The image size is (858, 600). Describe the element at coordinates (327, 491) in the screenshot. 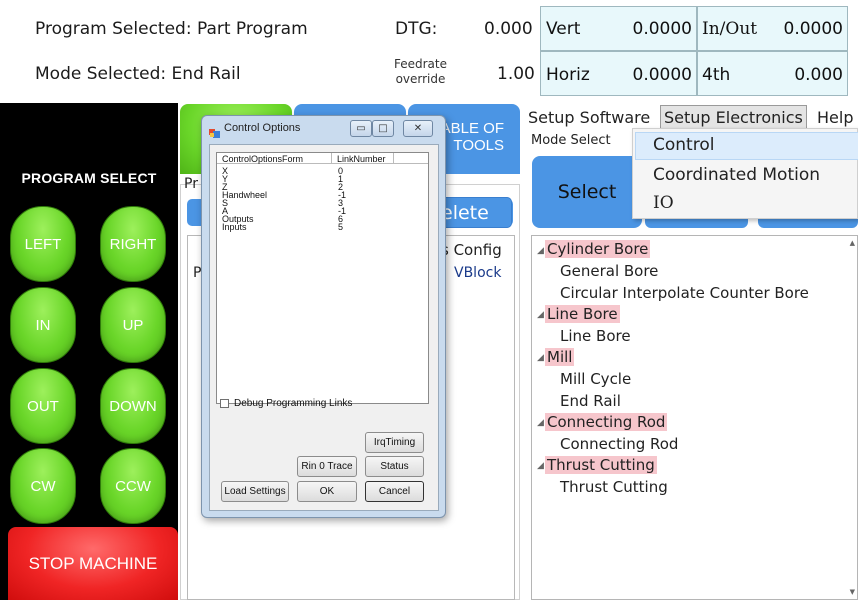

I see `ok-button: OK` at that location.